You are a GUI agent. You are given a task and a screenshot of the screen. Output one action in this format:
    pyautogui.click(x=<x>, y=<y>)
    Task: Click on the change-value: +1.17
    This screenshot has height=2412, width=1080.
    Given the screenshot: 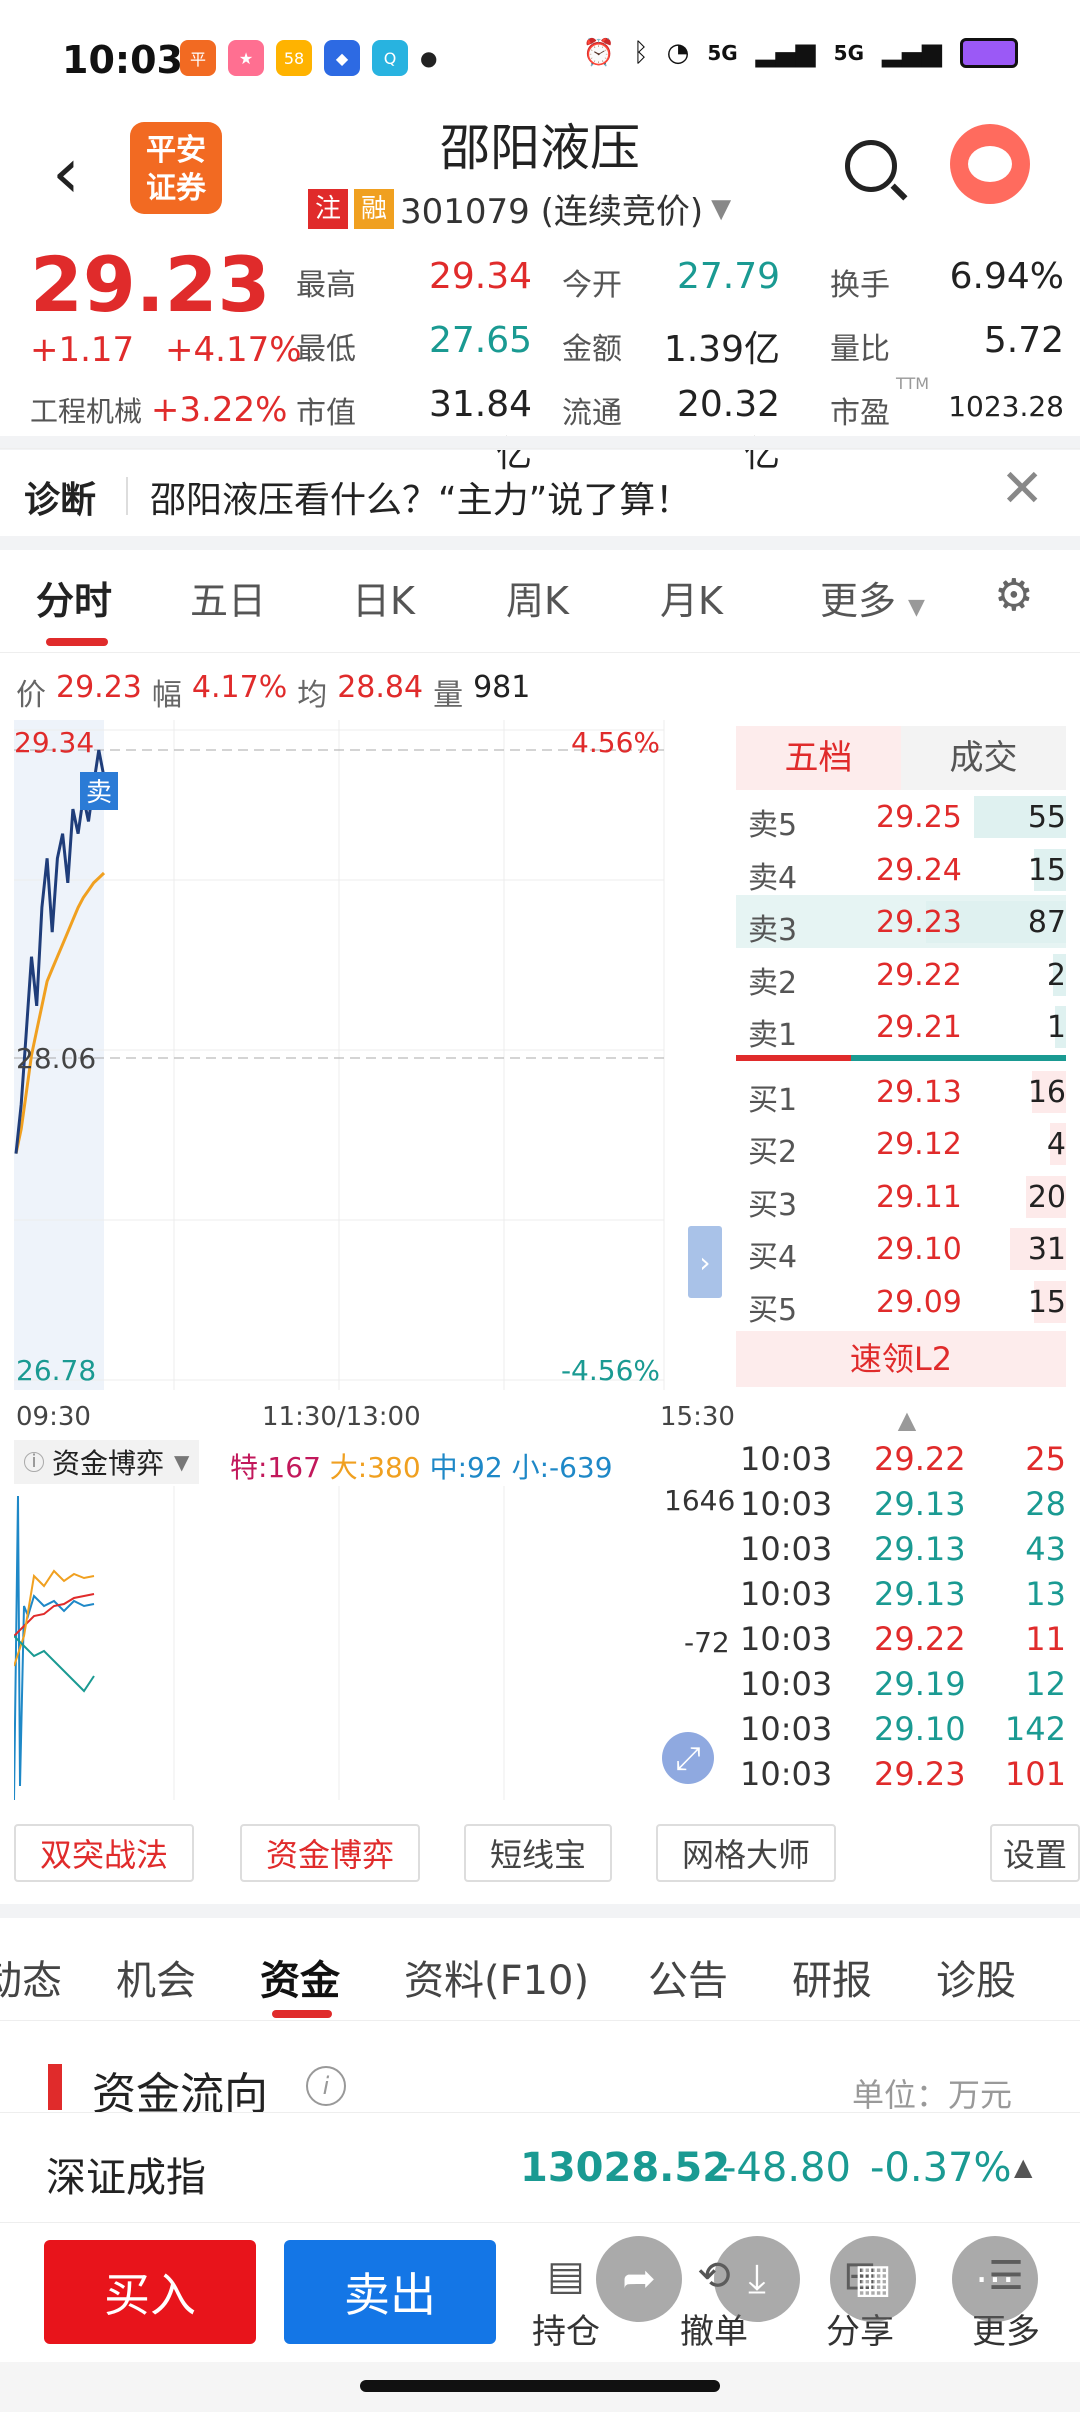 What is the action you would take?
    pyautogui.click(x=82, y=350)
    